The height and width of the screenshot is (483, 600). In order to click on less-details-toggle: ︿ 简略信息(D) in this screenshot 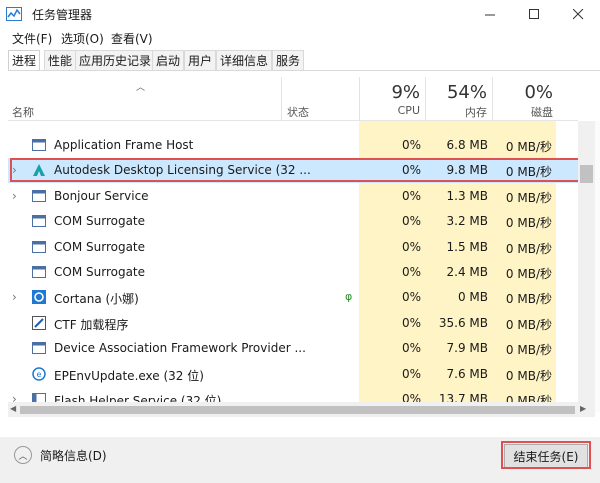, I will do `click(60, 455)`.